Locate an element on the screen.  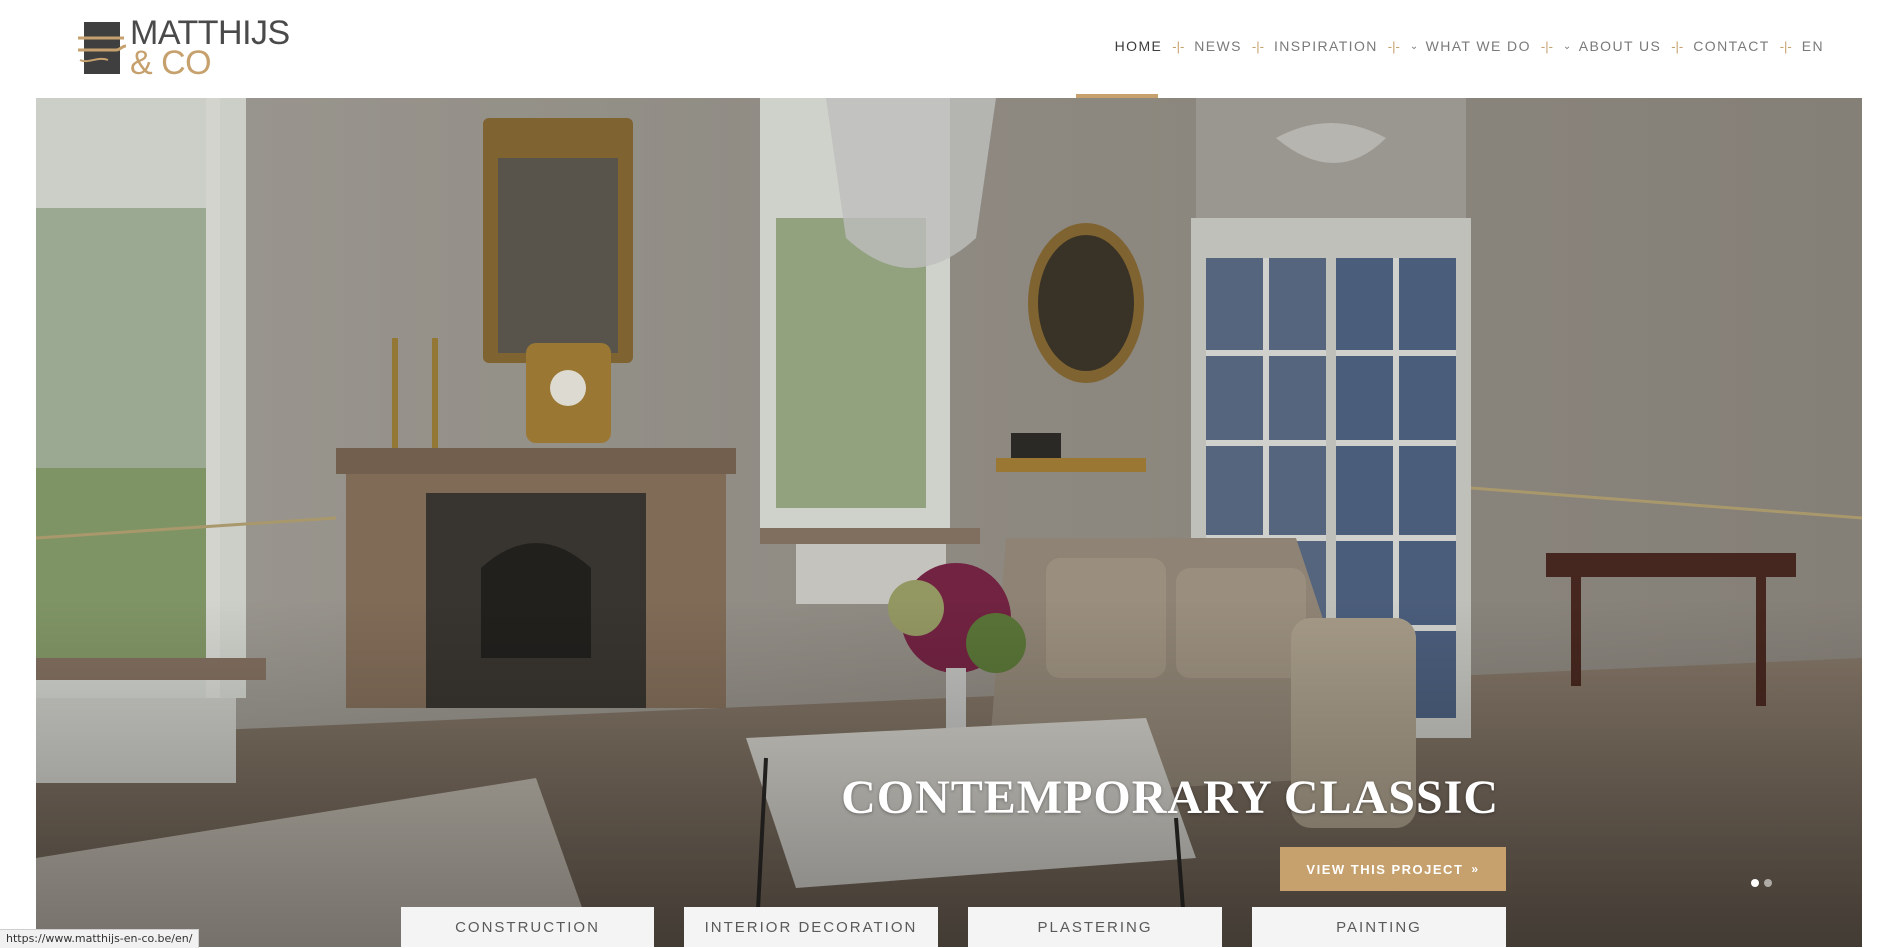
nav-label: NEWS is located at coordinates (1218, 46).